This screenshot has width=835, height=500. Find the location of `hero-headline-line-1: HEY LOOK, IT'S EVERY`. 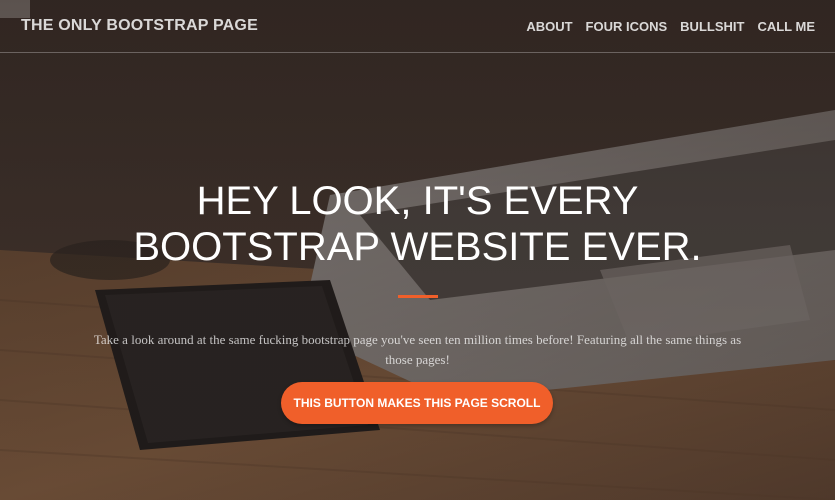

hero-headline-line-1: HEY LOOK, IT'S EVERY is located at coordinates (417, 201).